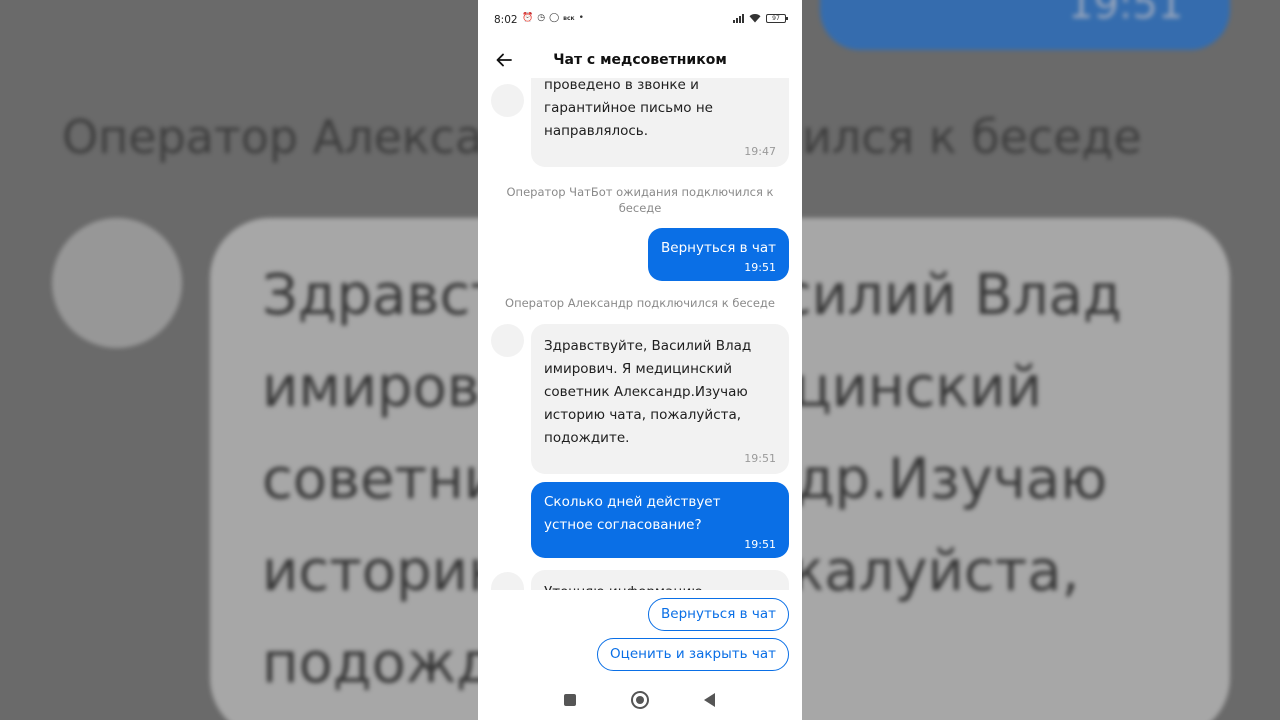 The height and width of the screenshot is (720, 1280). Describe the element at coordinates (709, 700) in the screenshot. I see `nav-back-button` at that location.